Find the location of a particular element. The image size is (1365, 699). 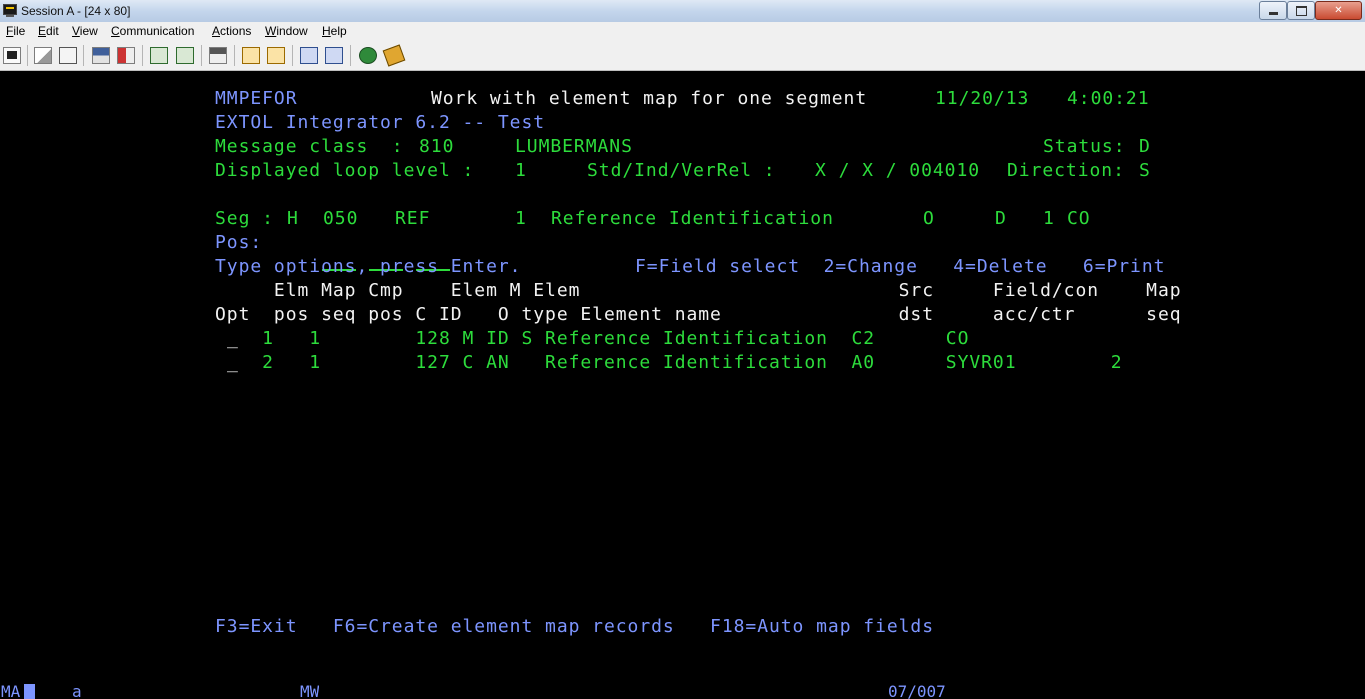

menu-edit: Edit is located at coordinates (48, 31).